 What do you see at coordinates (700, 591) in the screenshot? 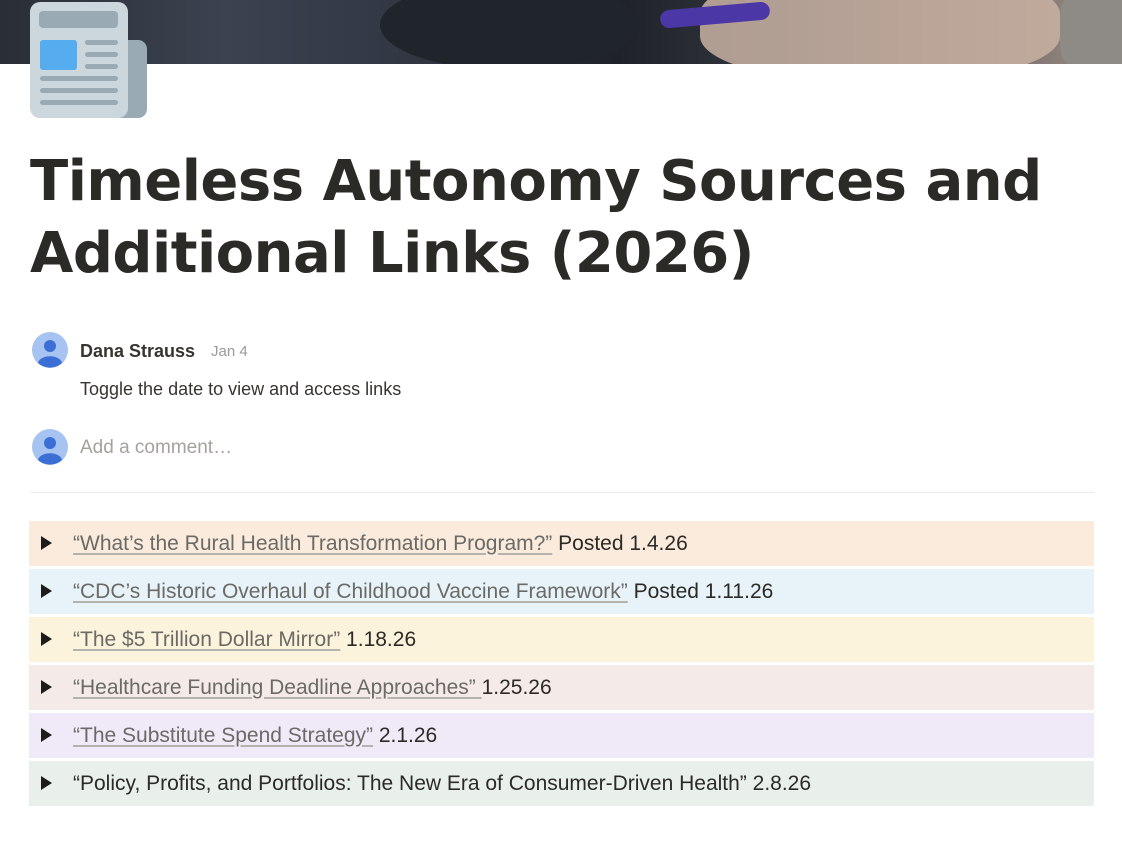
I see `posted-date: Posted 1.11.26` at bounding box center [700, 591].